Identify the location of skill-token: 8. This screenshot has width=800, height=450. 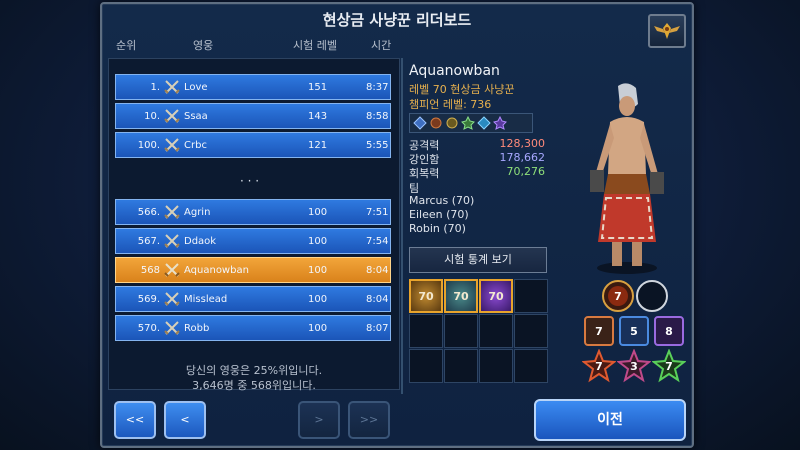
(669, 331).